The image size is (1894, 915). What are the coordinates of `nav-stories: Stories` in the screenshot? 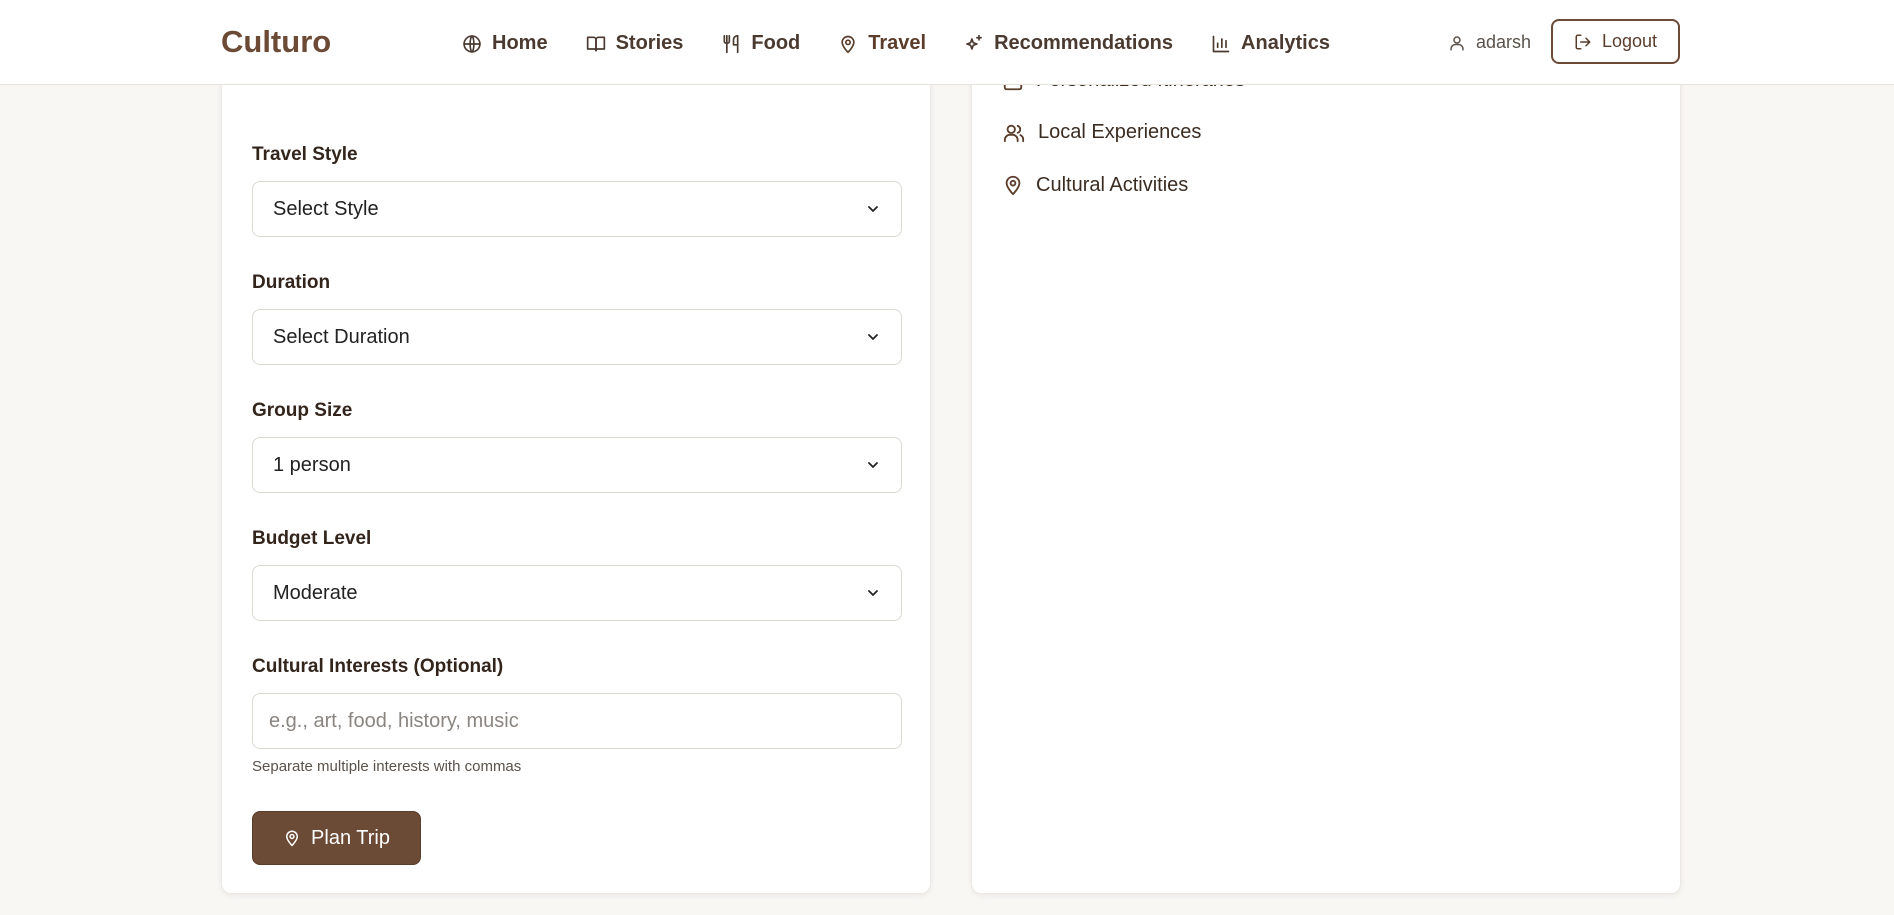 It's located at (635, 42).